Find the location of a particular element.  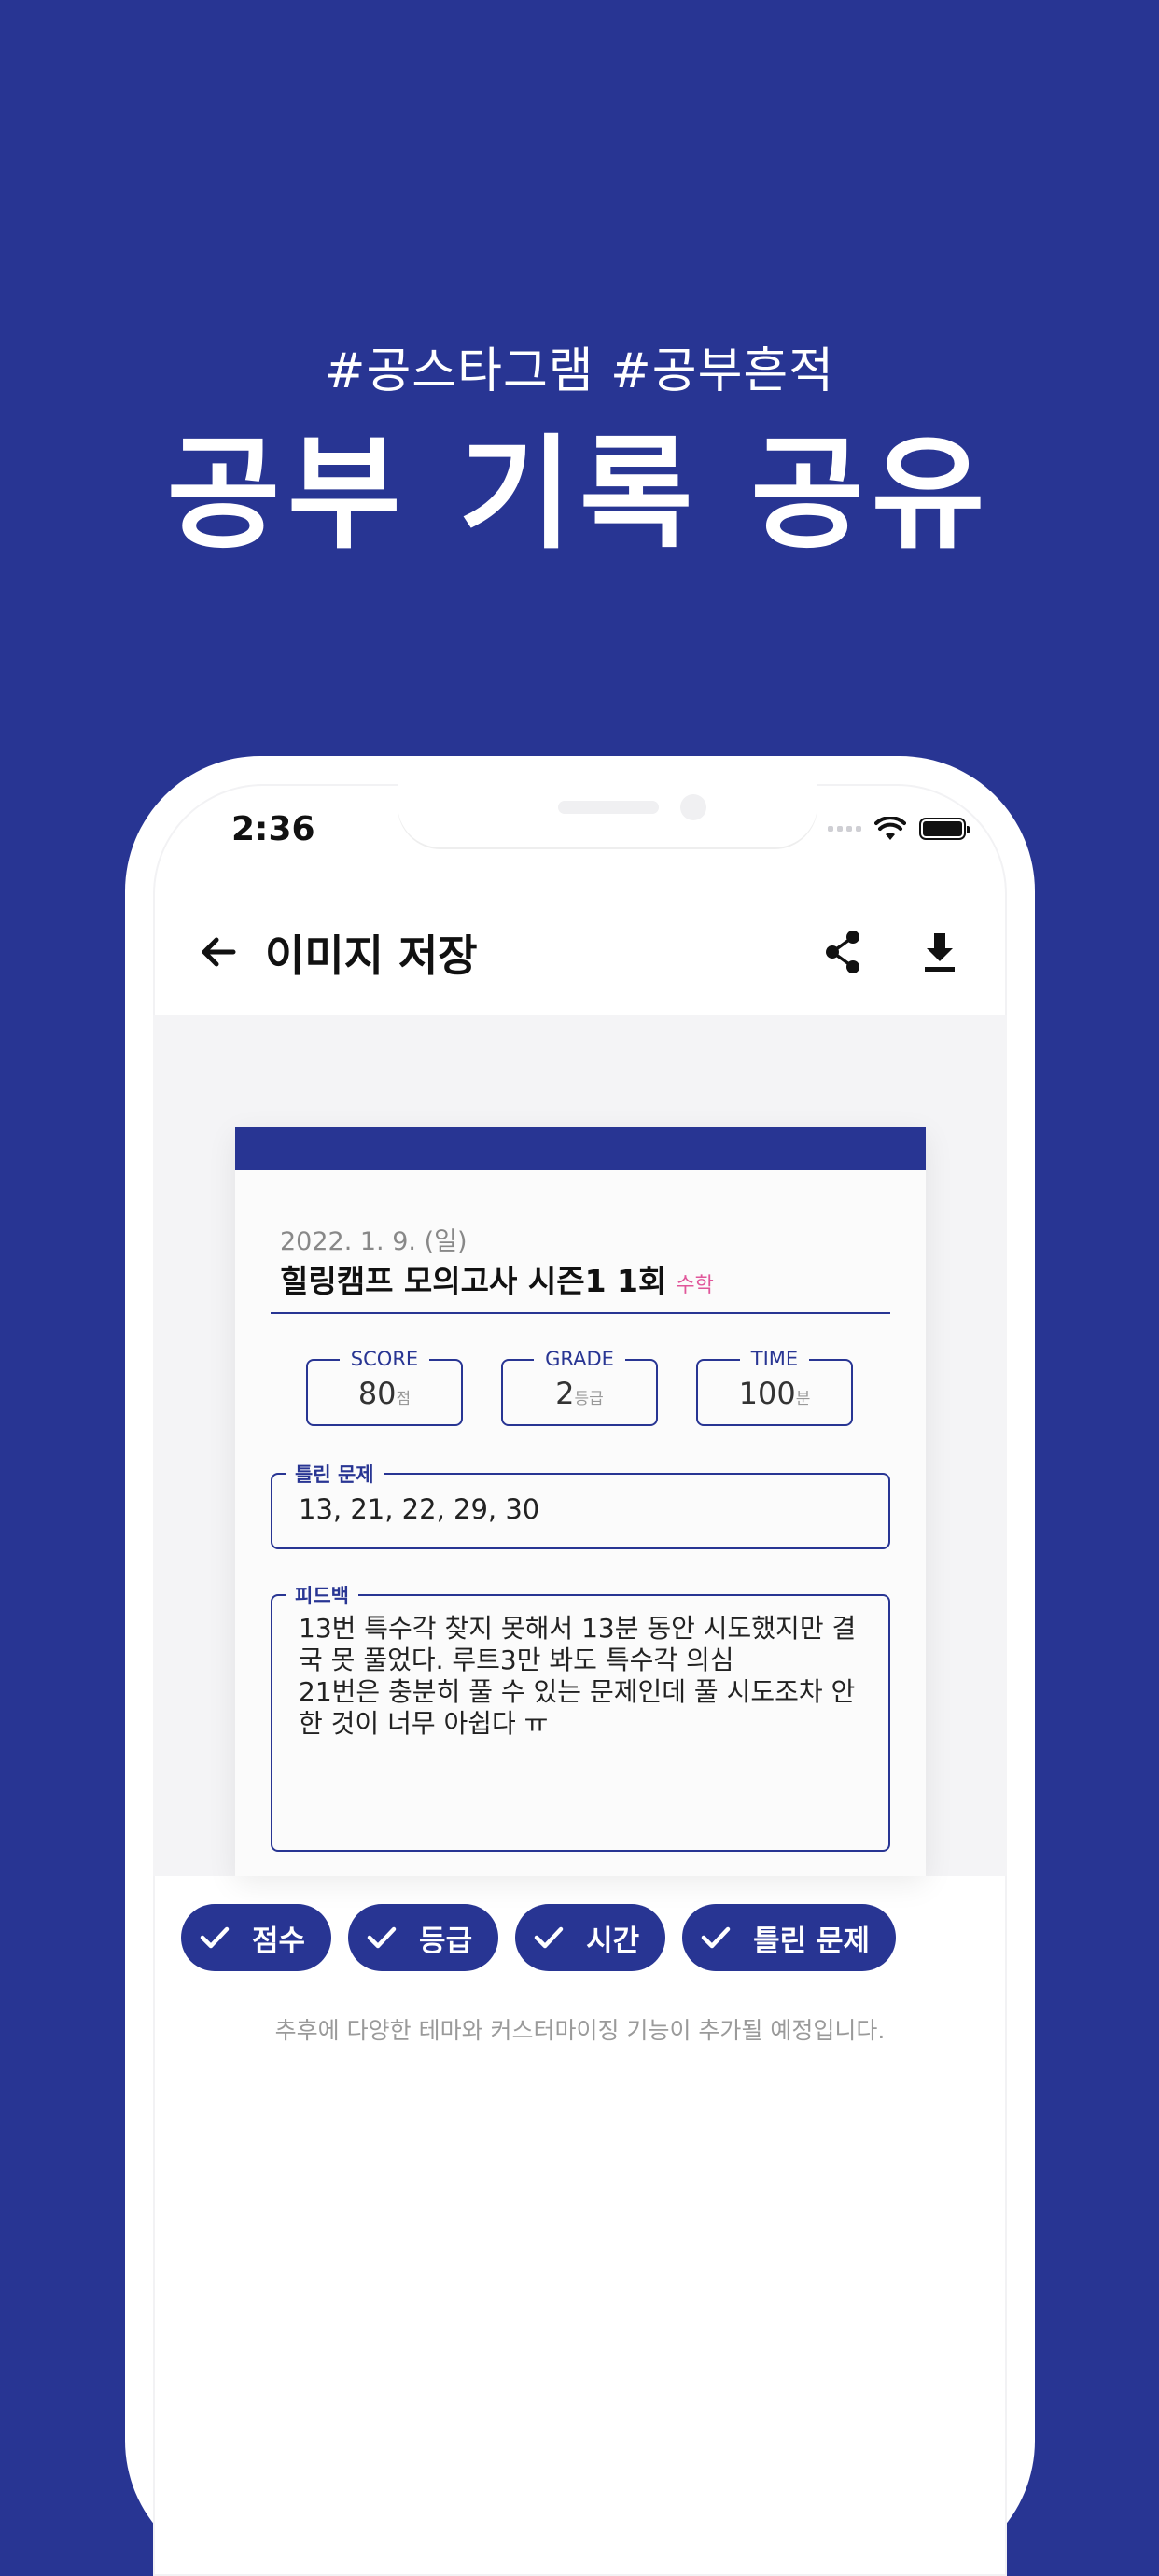

toggle-wrong-answers-chip: 틀린 문제 is located at coordinates (789, 1937).